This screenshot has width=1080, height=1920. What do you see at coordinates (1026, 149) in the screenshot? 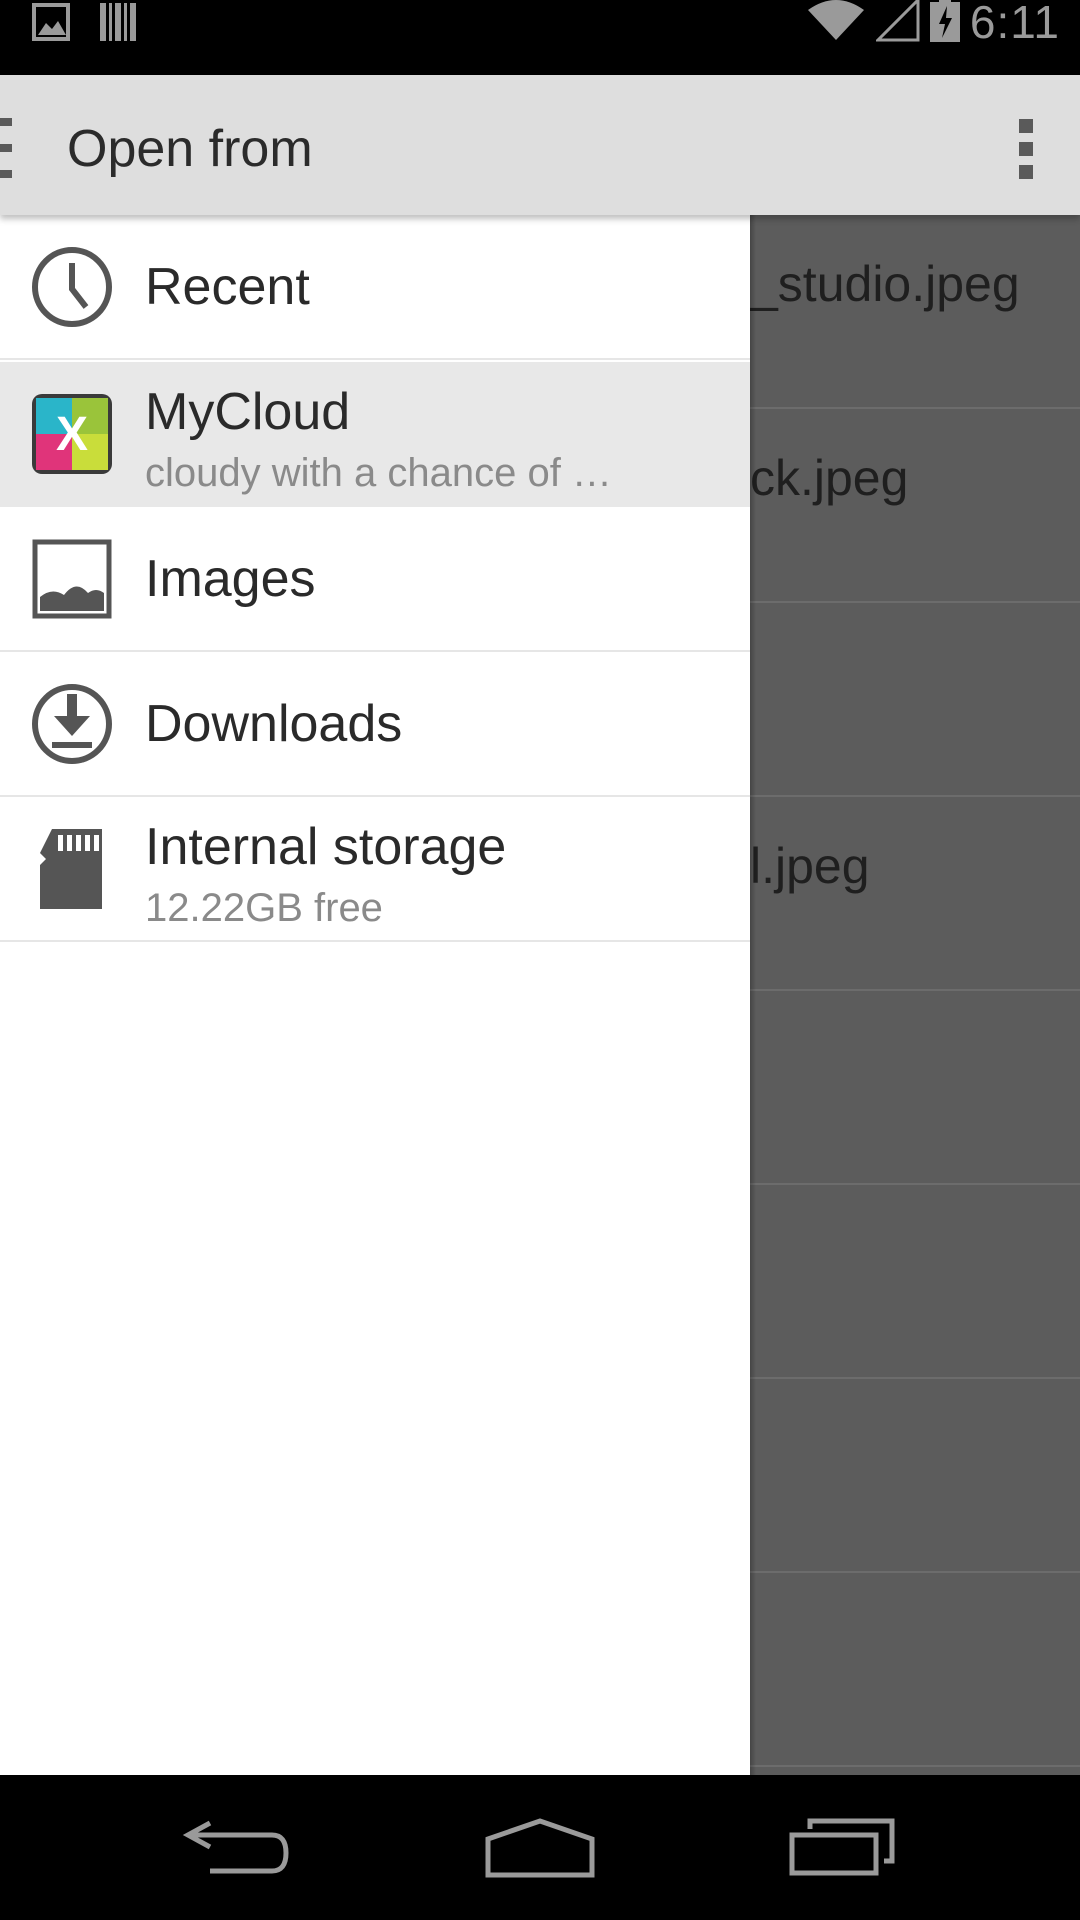
I see `more-vert-icon` at bounding box center [1026, 149].